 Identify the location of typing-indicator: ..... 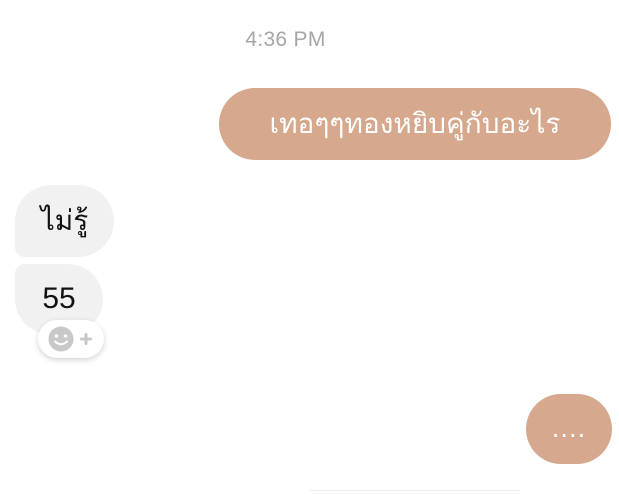
(569, 429).